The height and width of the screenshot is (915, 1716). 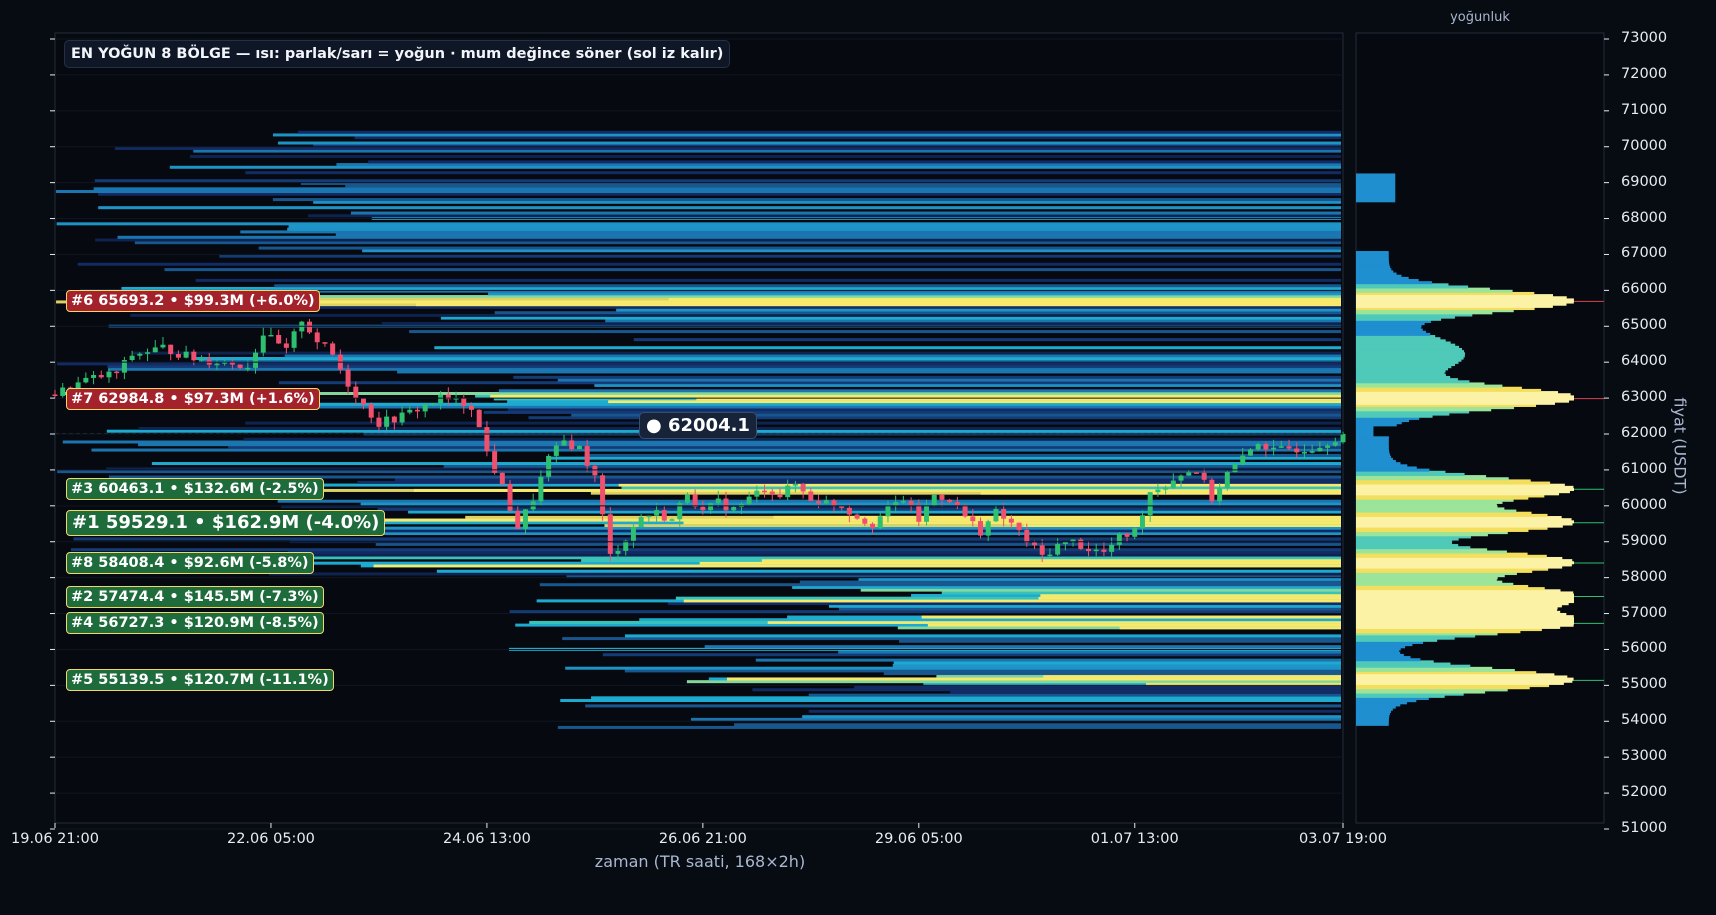 I want to click on x-axis-title: zaman (TR saati, 168×2h), so click(x=700, y=861).